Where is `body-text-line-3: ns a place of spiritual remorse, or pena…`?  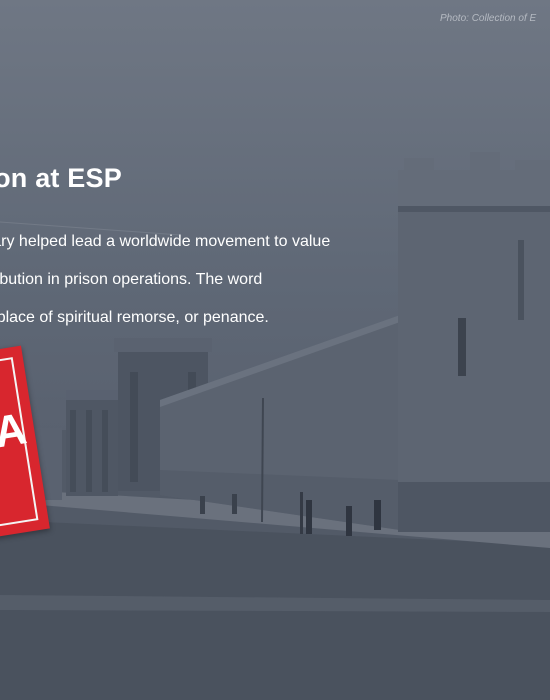 body-text-line-3: ns a place of spiritual remorse, or pena… is located at coordinates (134, 317).